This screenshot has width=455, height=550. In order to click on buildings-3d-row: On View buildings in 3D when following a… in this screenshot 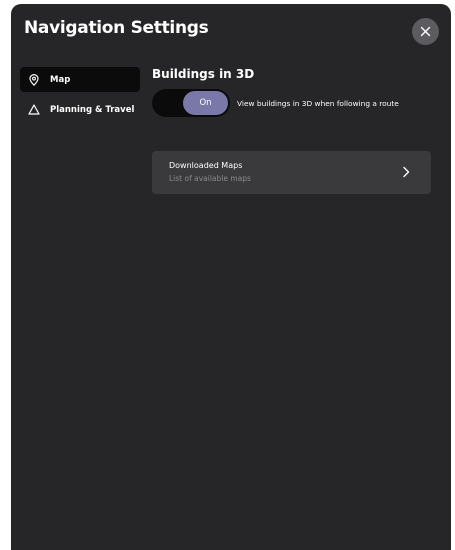, I will do `click(292, 103)`.